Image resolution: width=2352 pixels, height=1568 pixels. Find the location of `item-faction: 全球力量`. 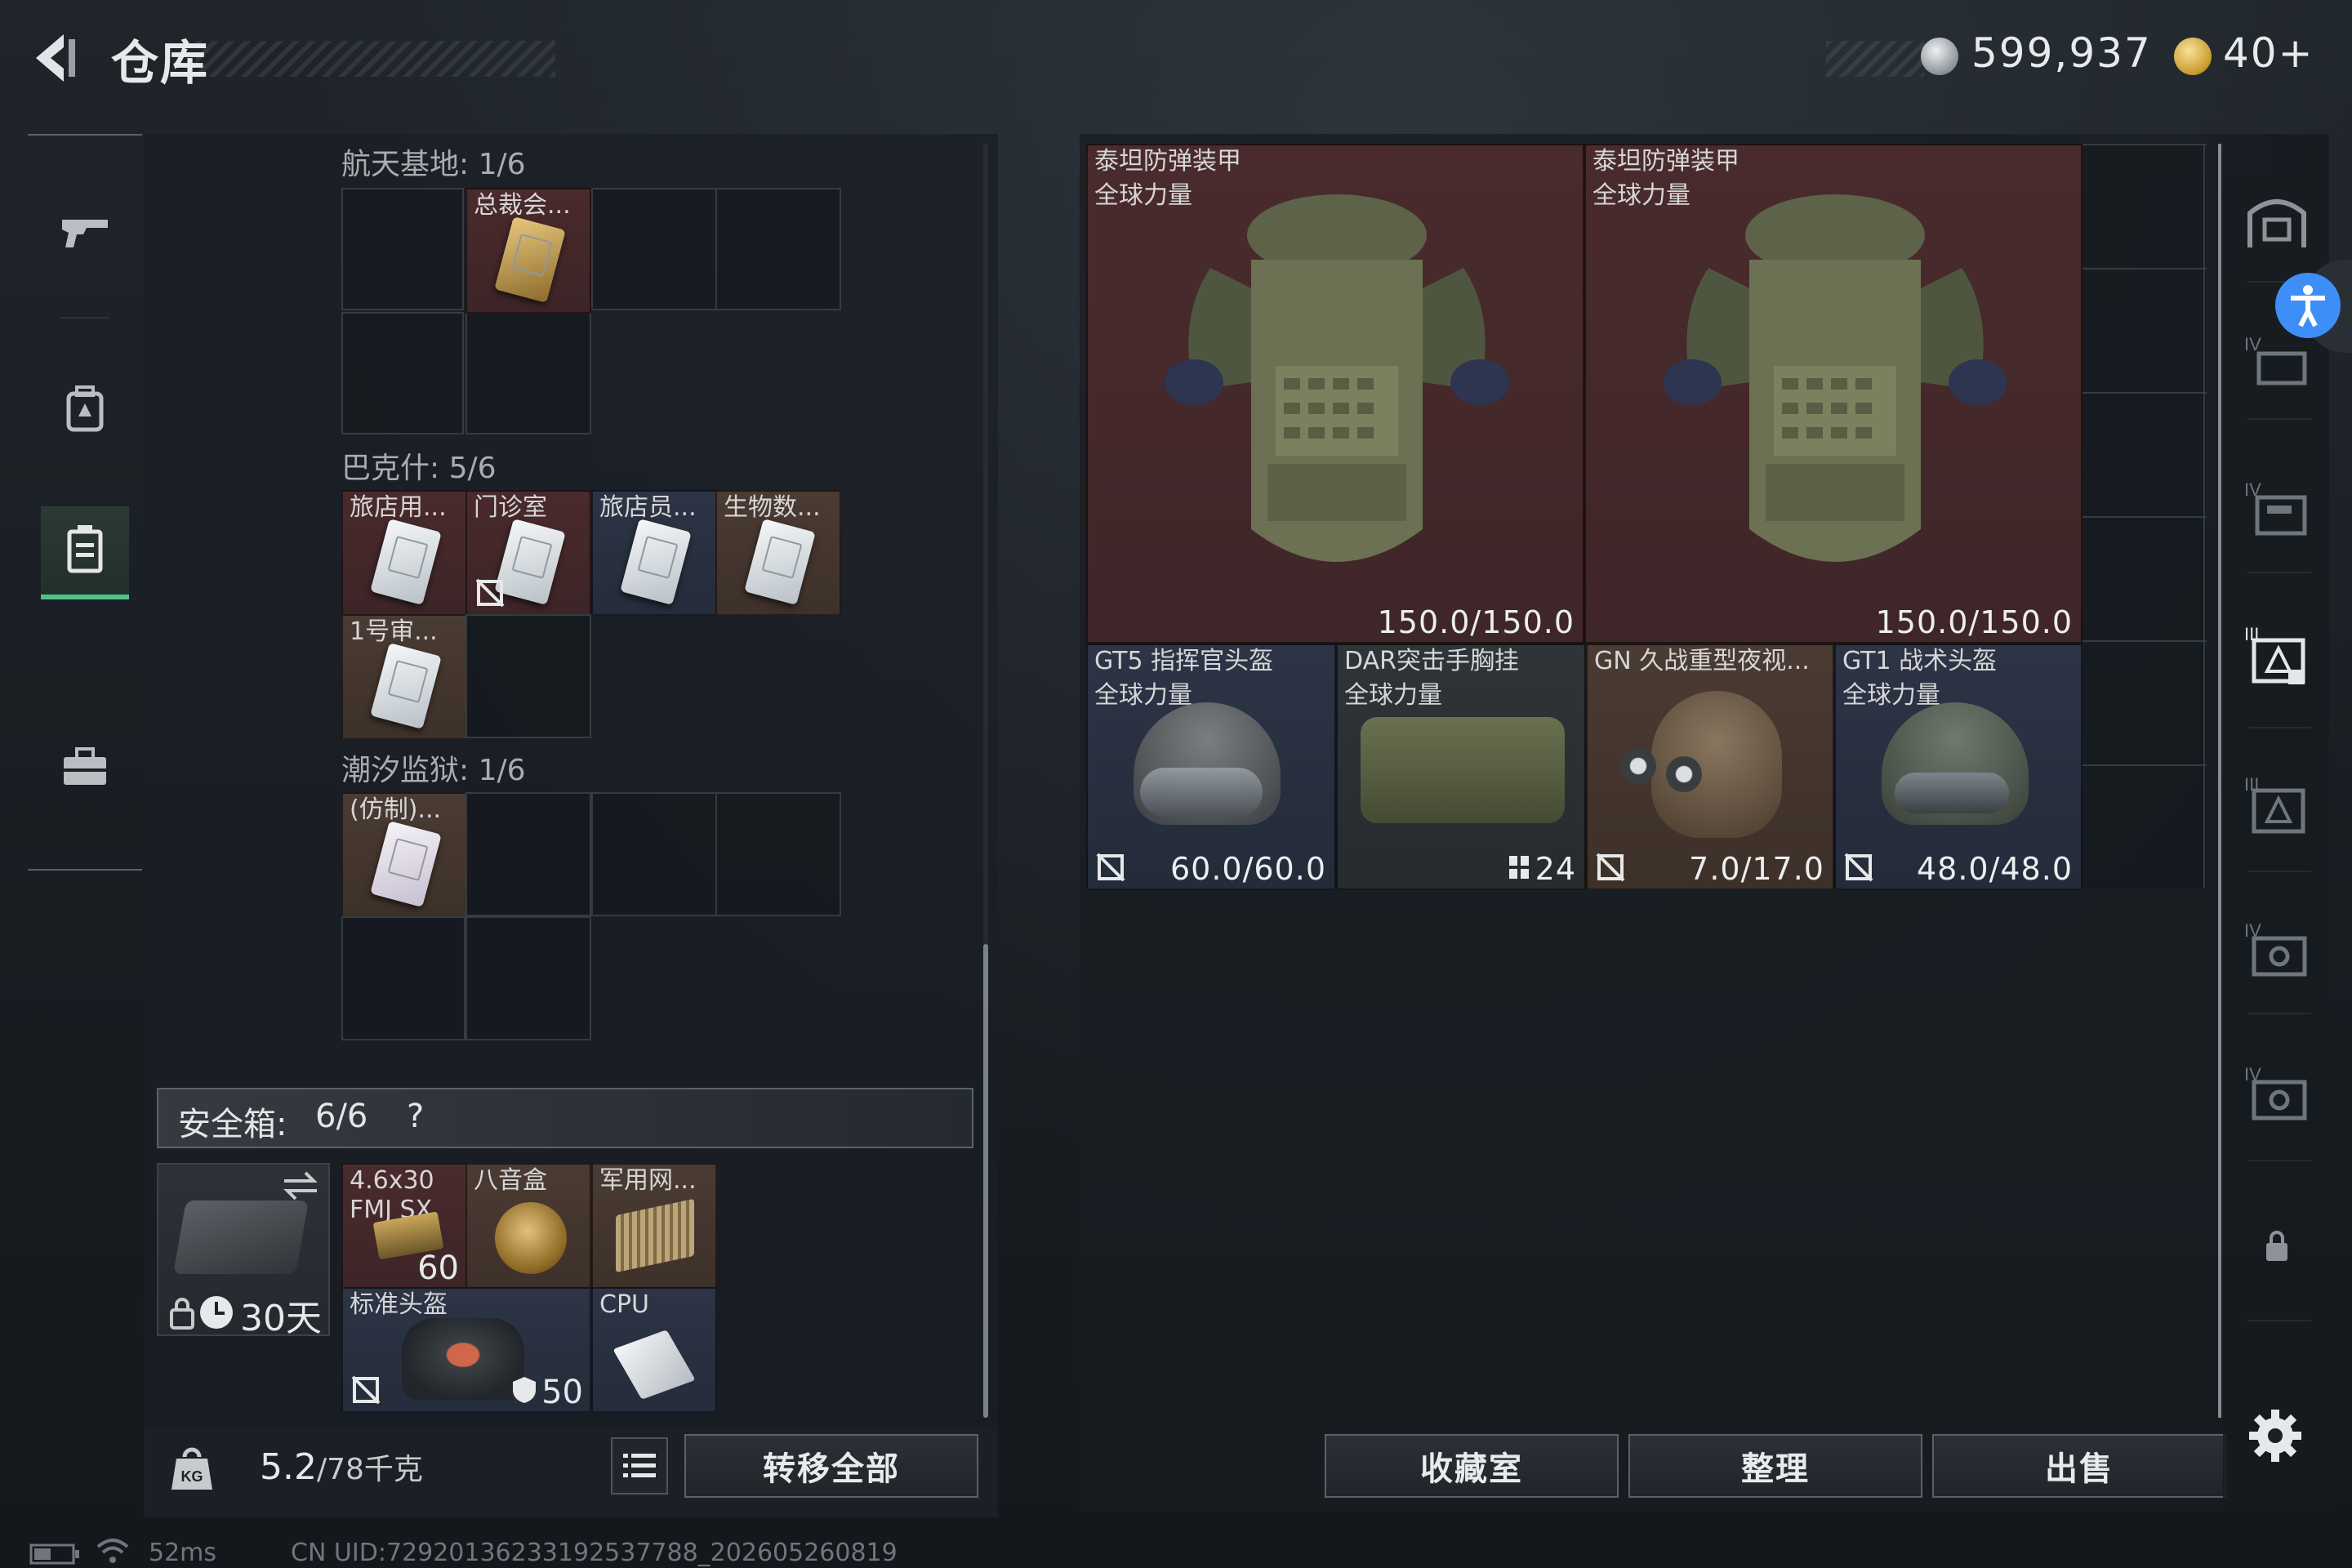

item-faction: 全球力量 is located at coordinates (1393, 695).